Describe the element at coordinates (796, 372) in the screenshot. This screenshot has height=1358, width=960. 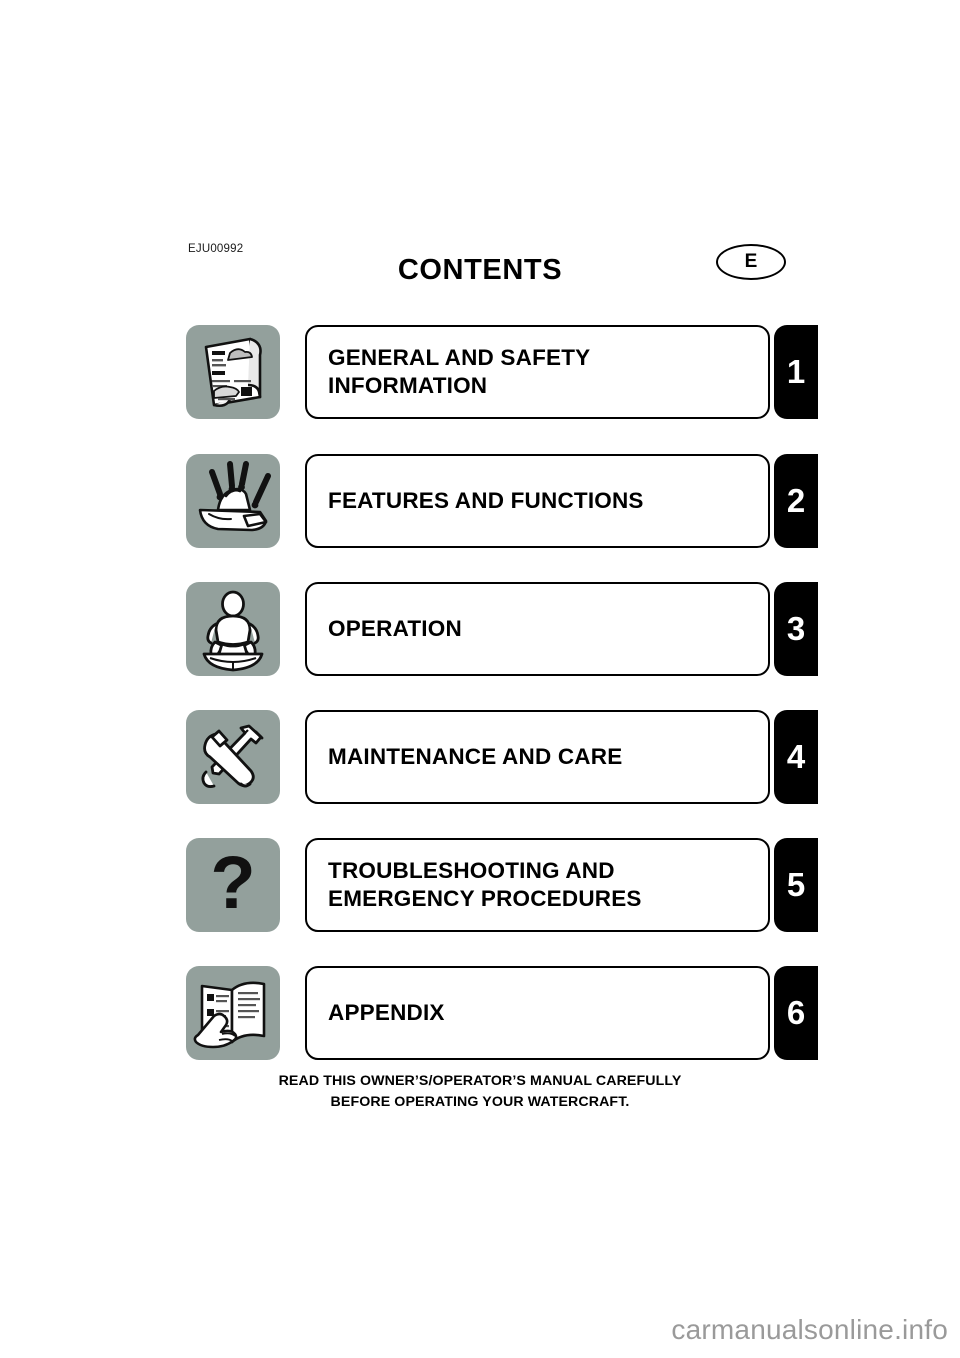
I see `section-number-tab: 1` at that location.